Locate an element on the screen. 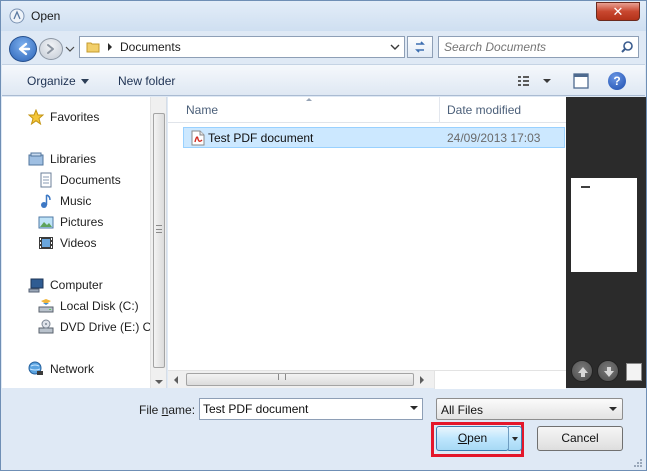 The image size is (647, 471). cancel-button: Cancel is located at coordinates (580, 438).